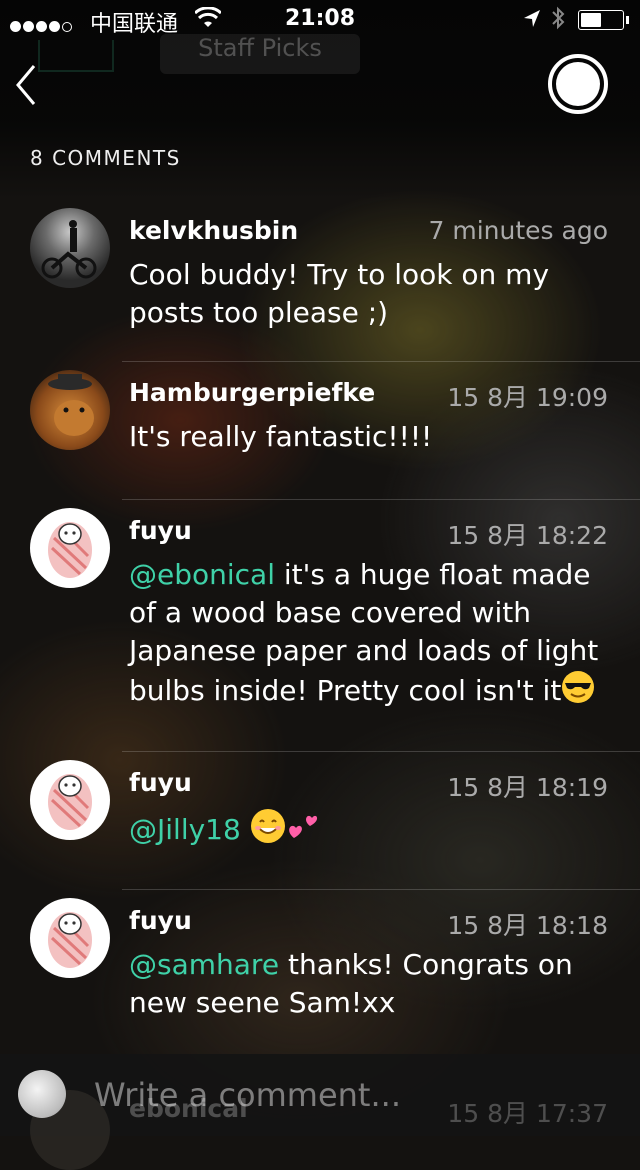 Image resolution: width=640 pixels, height=1170 pixels. Describe the element at coordinates (213, 230) in the screenshot. I see `comment-username: kelvkhusbin` at that location.